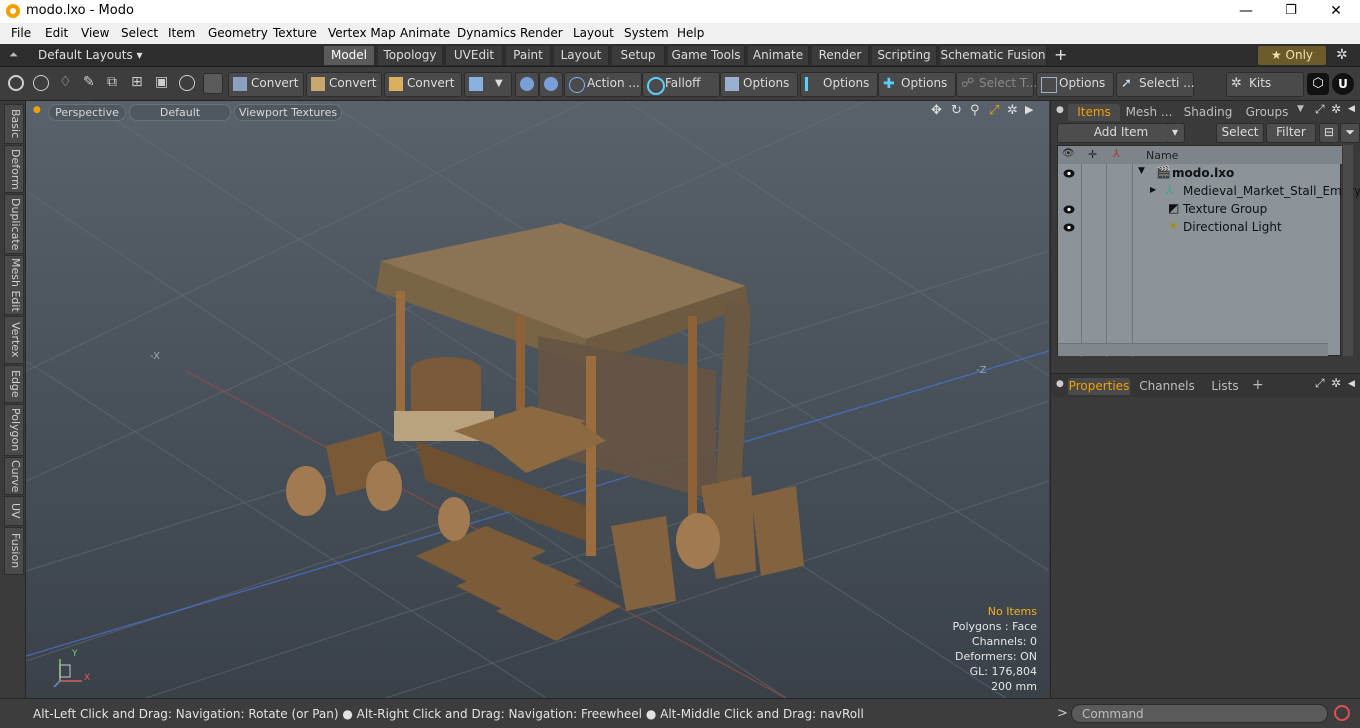 The image size is (1360, 728). Describe the element at coordinates (1329, 133) in the screenshot. I see `collapse-icon: ⊟` at that location.